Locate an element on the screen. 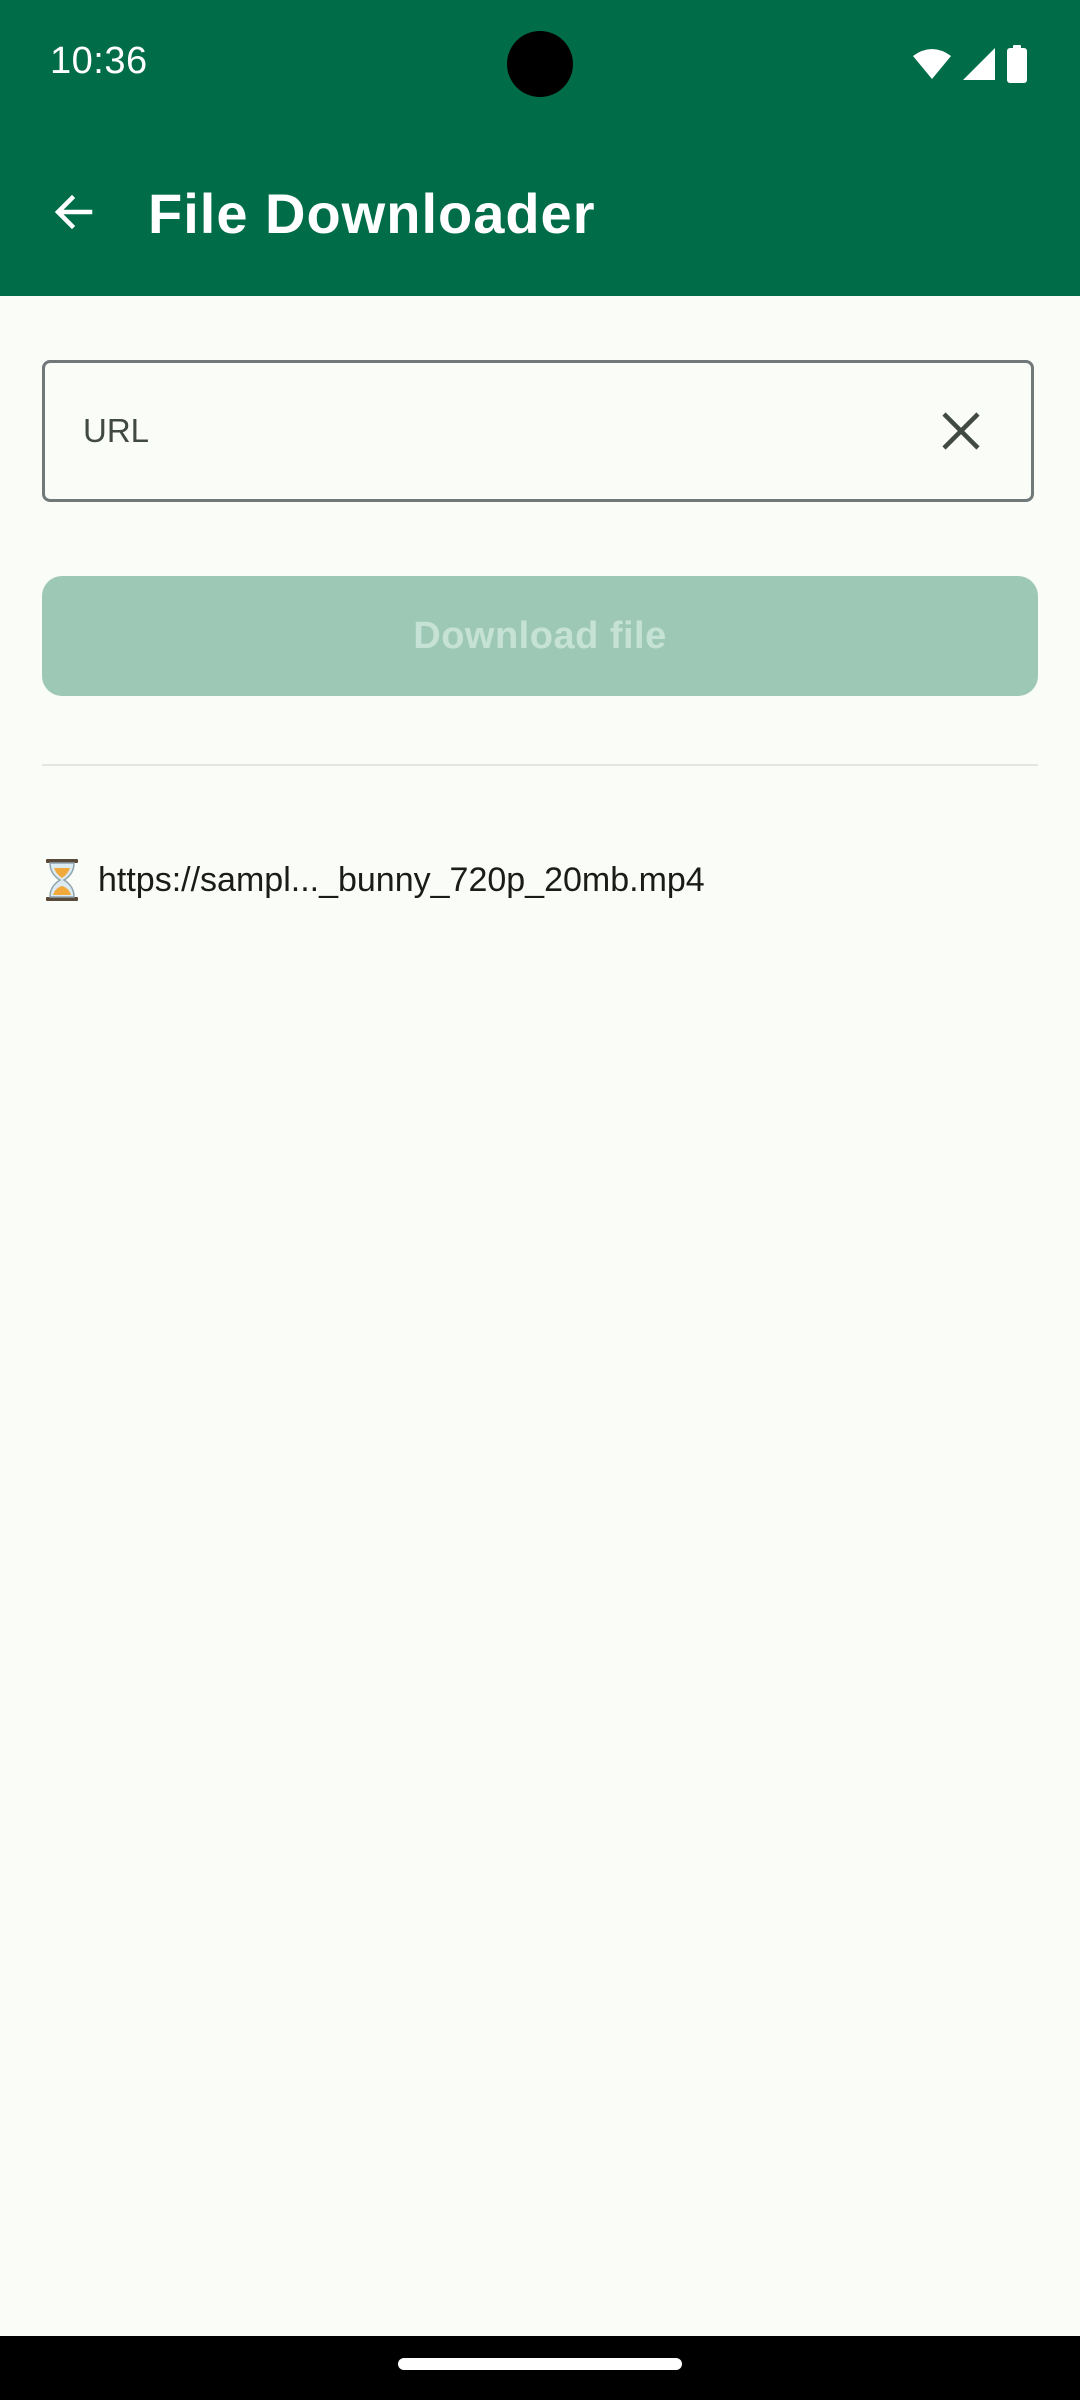 This screenshot has height=2400, width=1080. download-list: https://sampl..._bunny_720p_20mb.mp4 is located at coordinates (540, 880).